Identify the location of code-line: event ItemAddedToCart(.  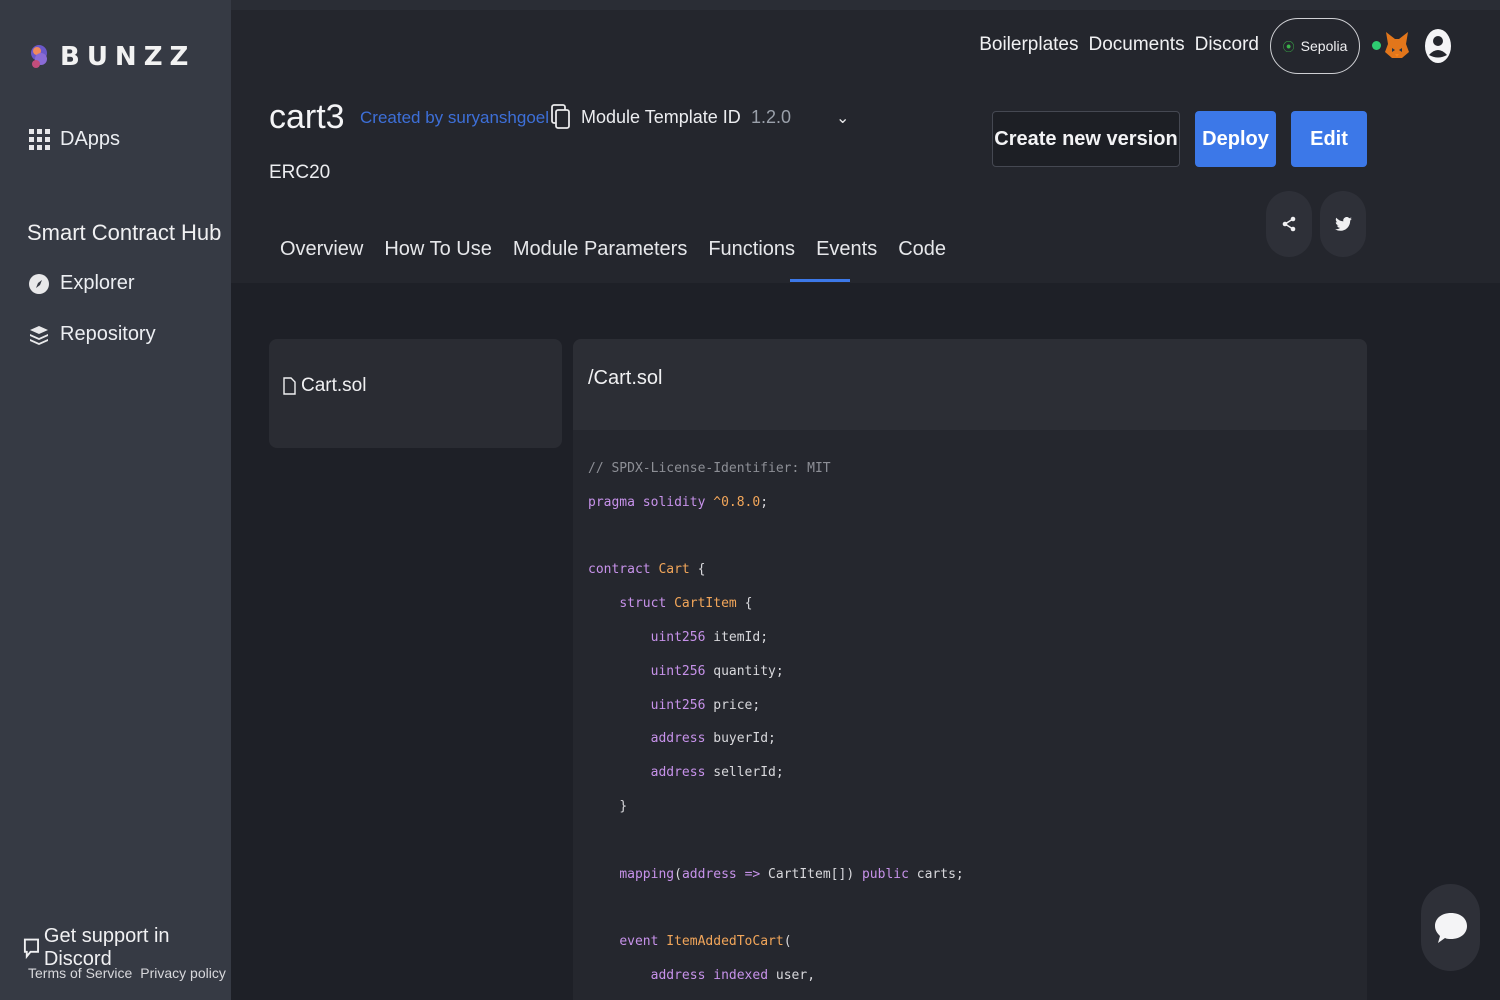
(705, 942).